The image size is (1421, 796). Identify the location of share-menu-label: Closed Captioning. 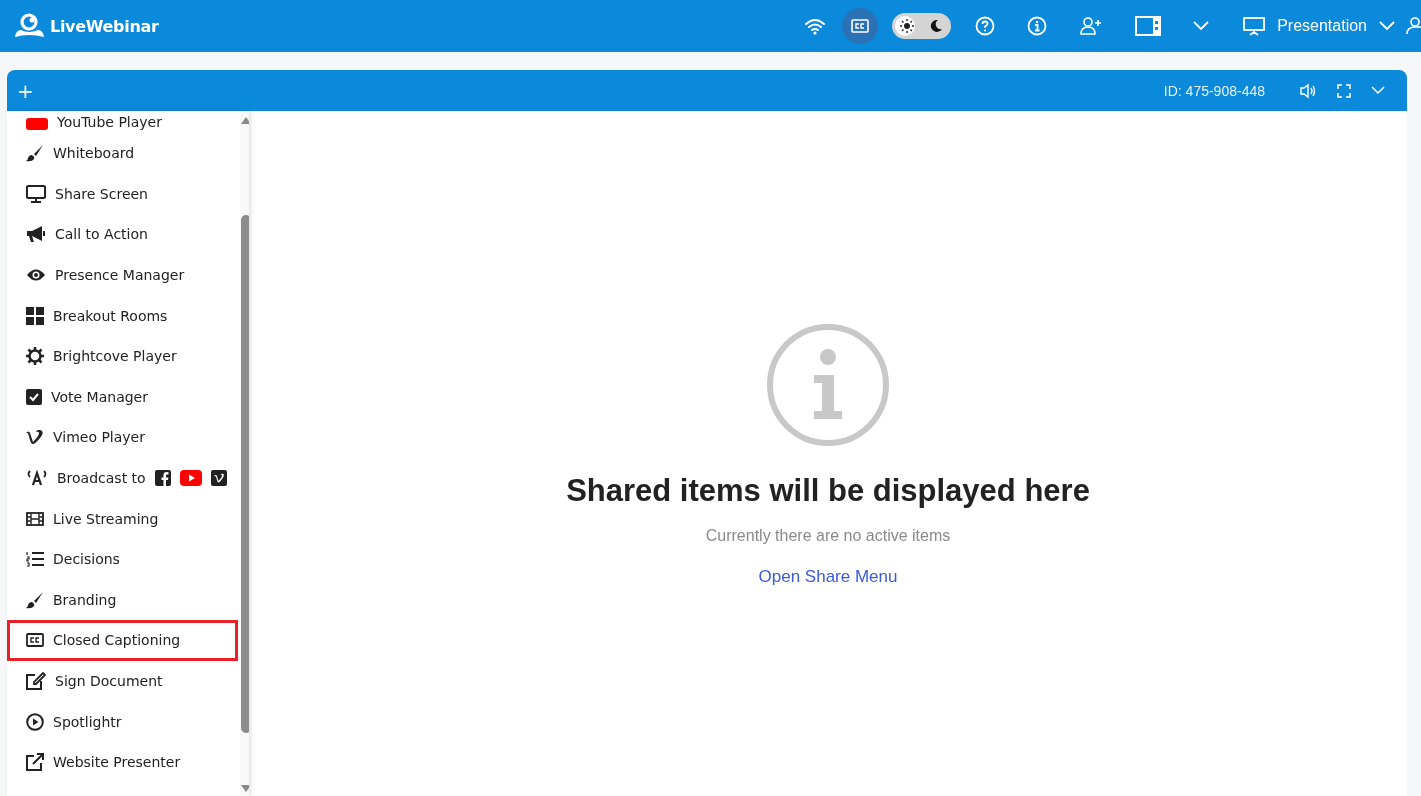
(117, 640).